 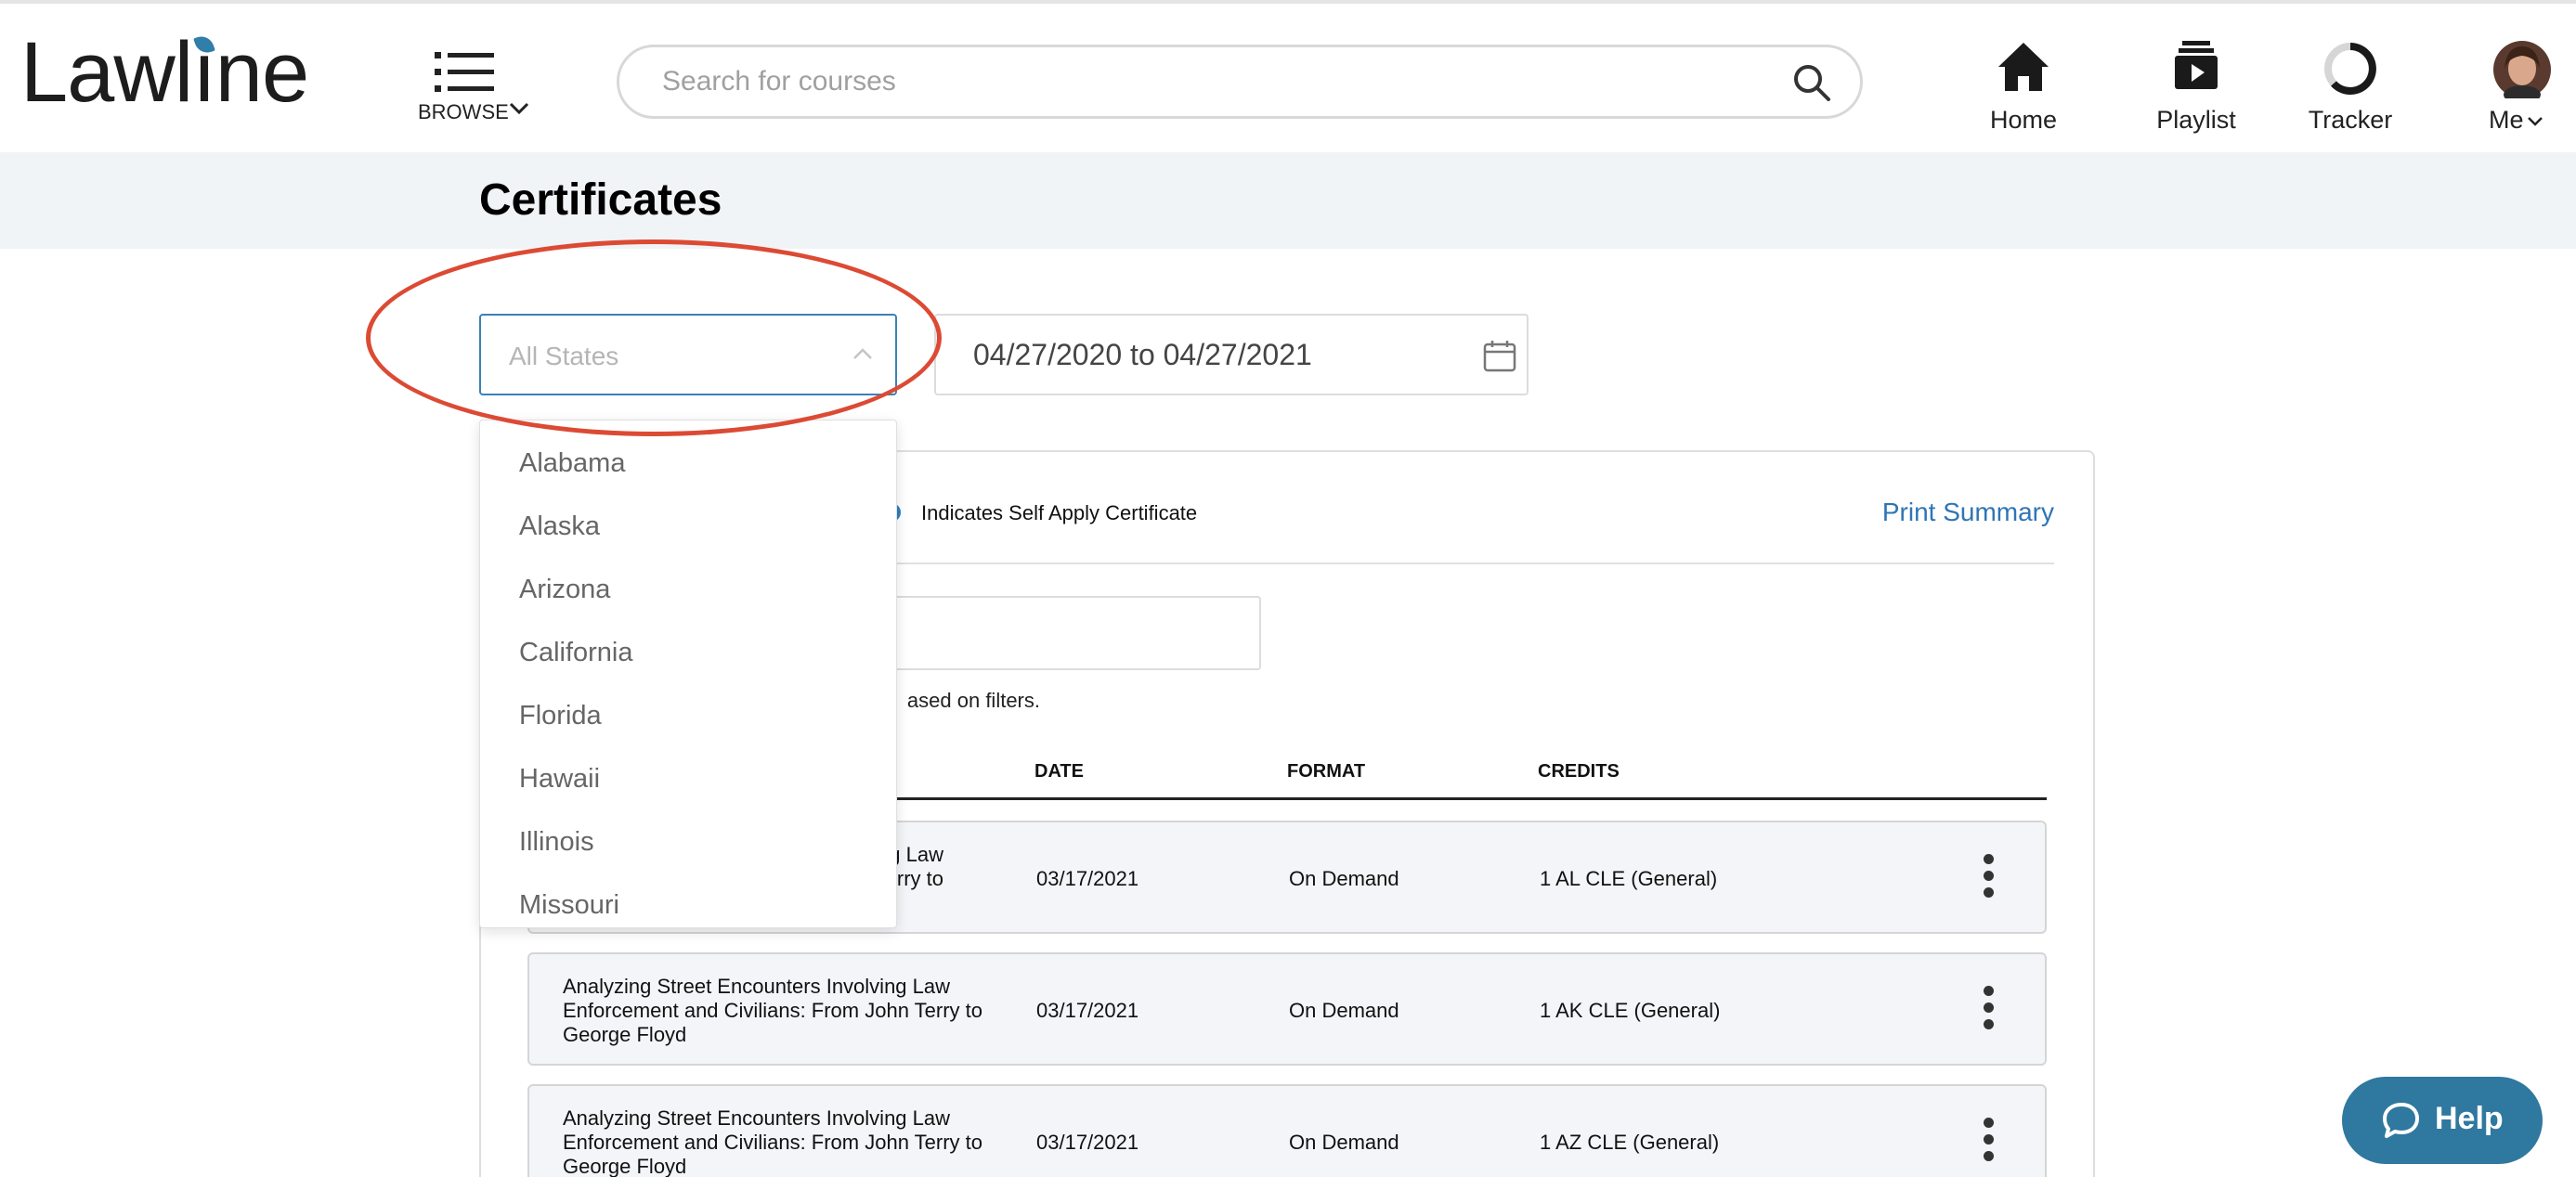 What do you see at coordinates (1630, 1142) in the screenshot?
I see `course-credits: 1 AZ CLE (General)` at bounding box center [1630, 1142].